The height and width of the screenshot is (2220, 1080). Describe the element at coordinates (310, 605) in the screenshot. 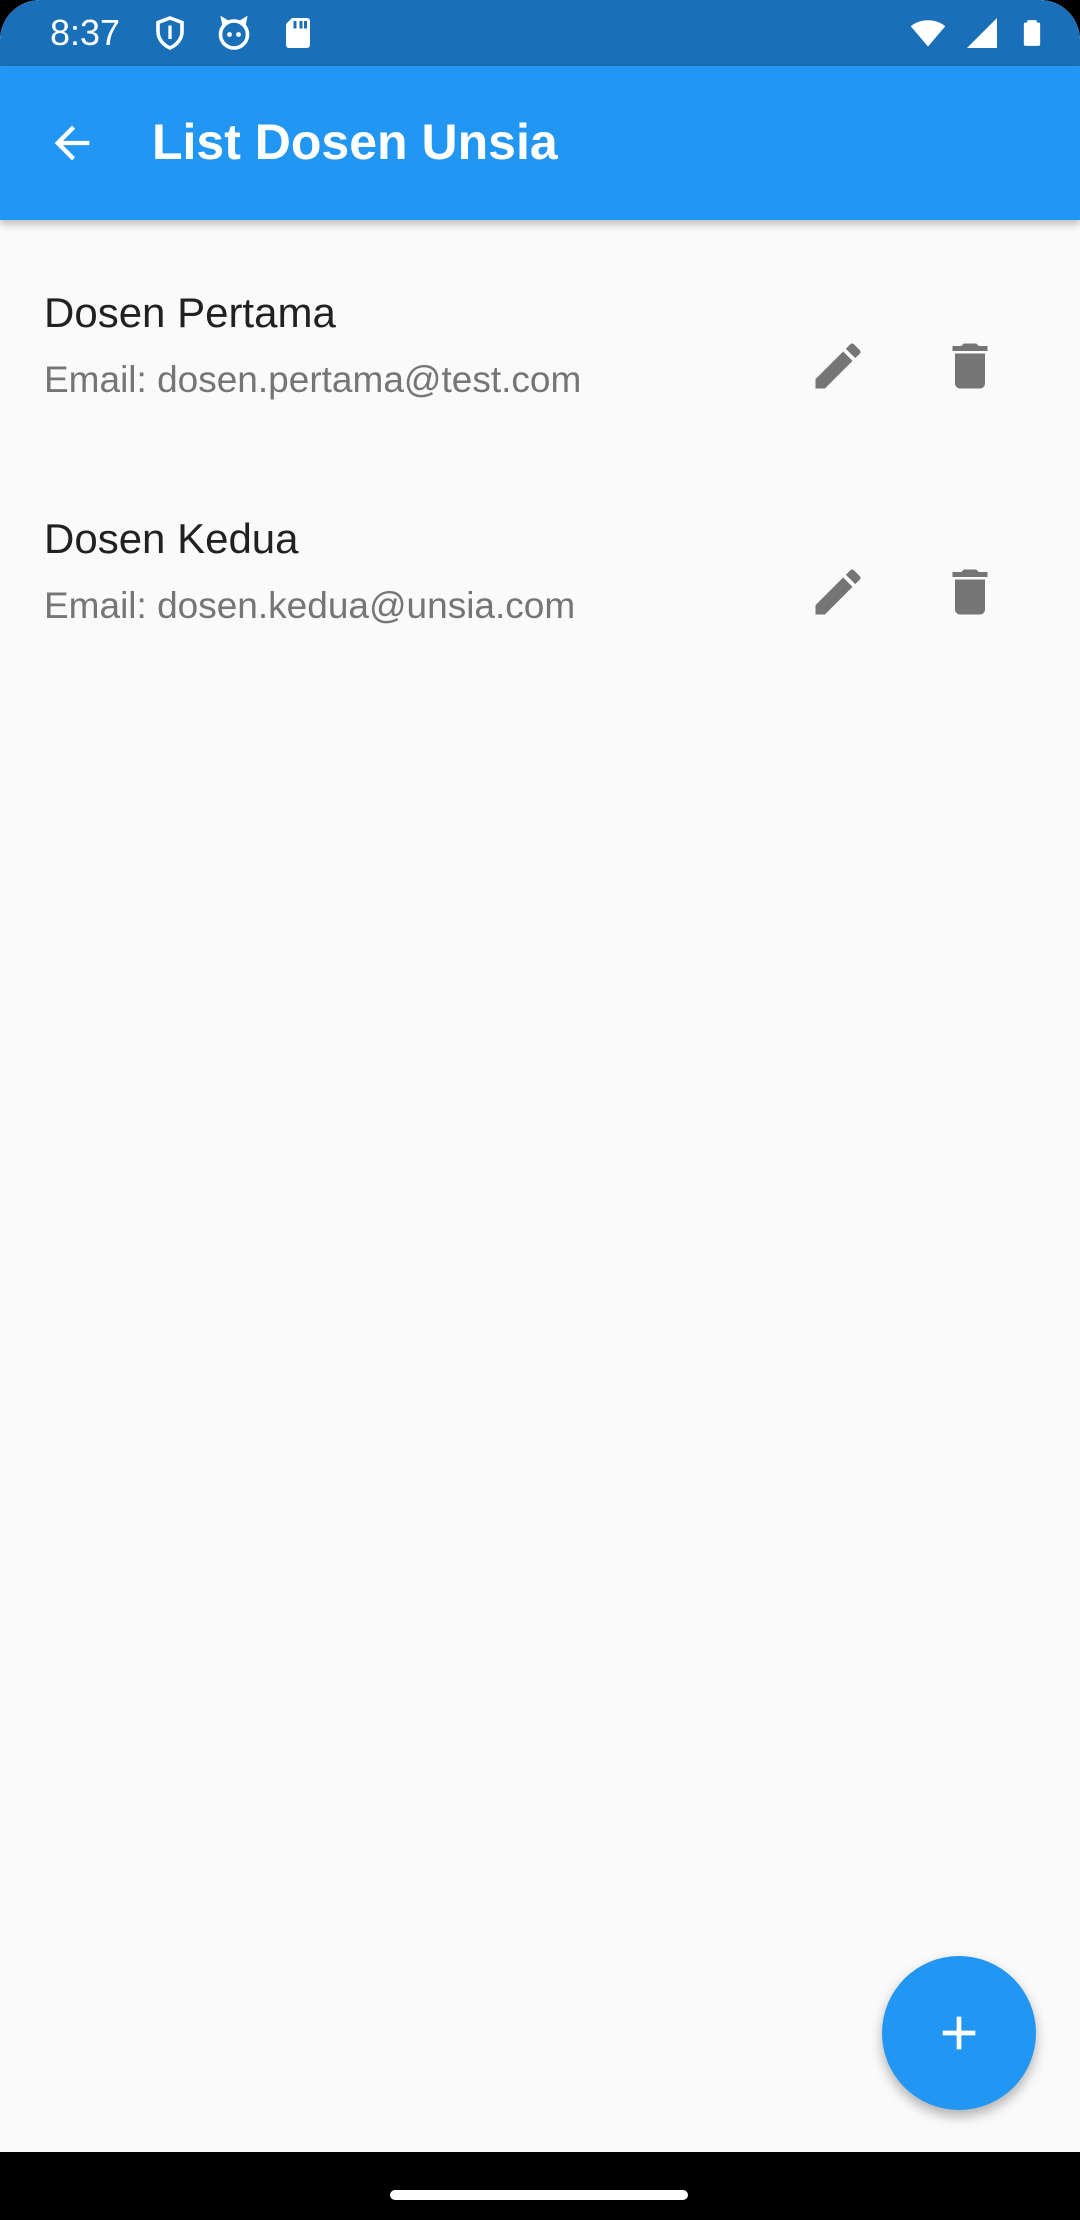

I see `item-email: Email: dosen.kedua@unsia.com` at that location.